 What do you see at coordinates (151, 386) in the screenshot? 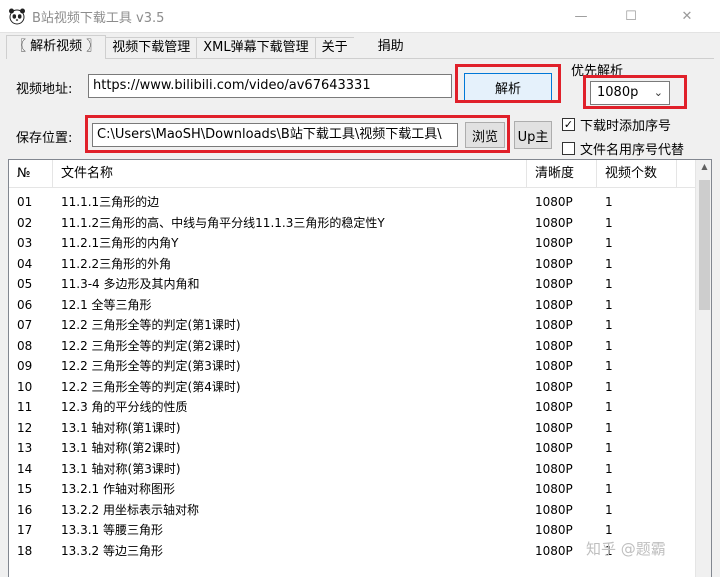
I see `row-filename: 12.2 三角形全等的判定(第4课时)` at bounding box center [151, 386].